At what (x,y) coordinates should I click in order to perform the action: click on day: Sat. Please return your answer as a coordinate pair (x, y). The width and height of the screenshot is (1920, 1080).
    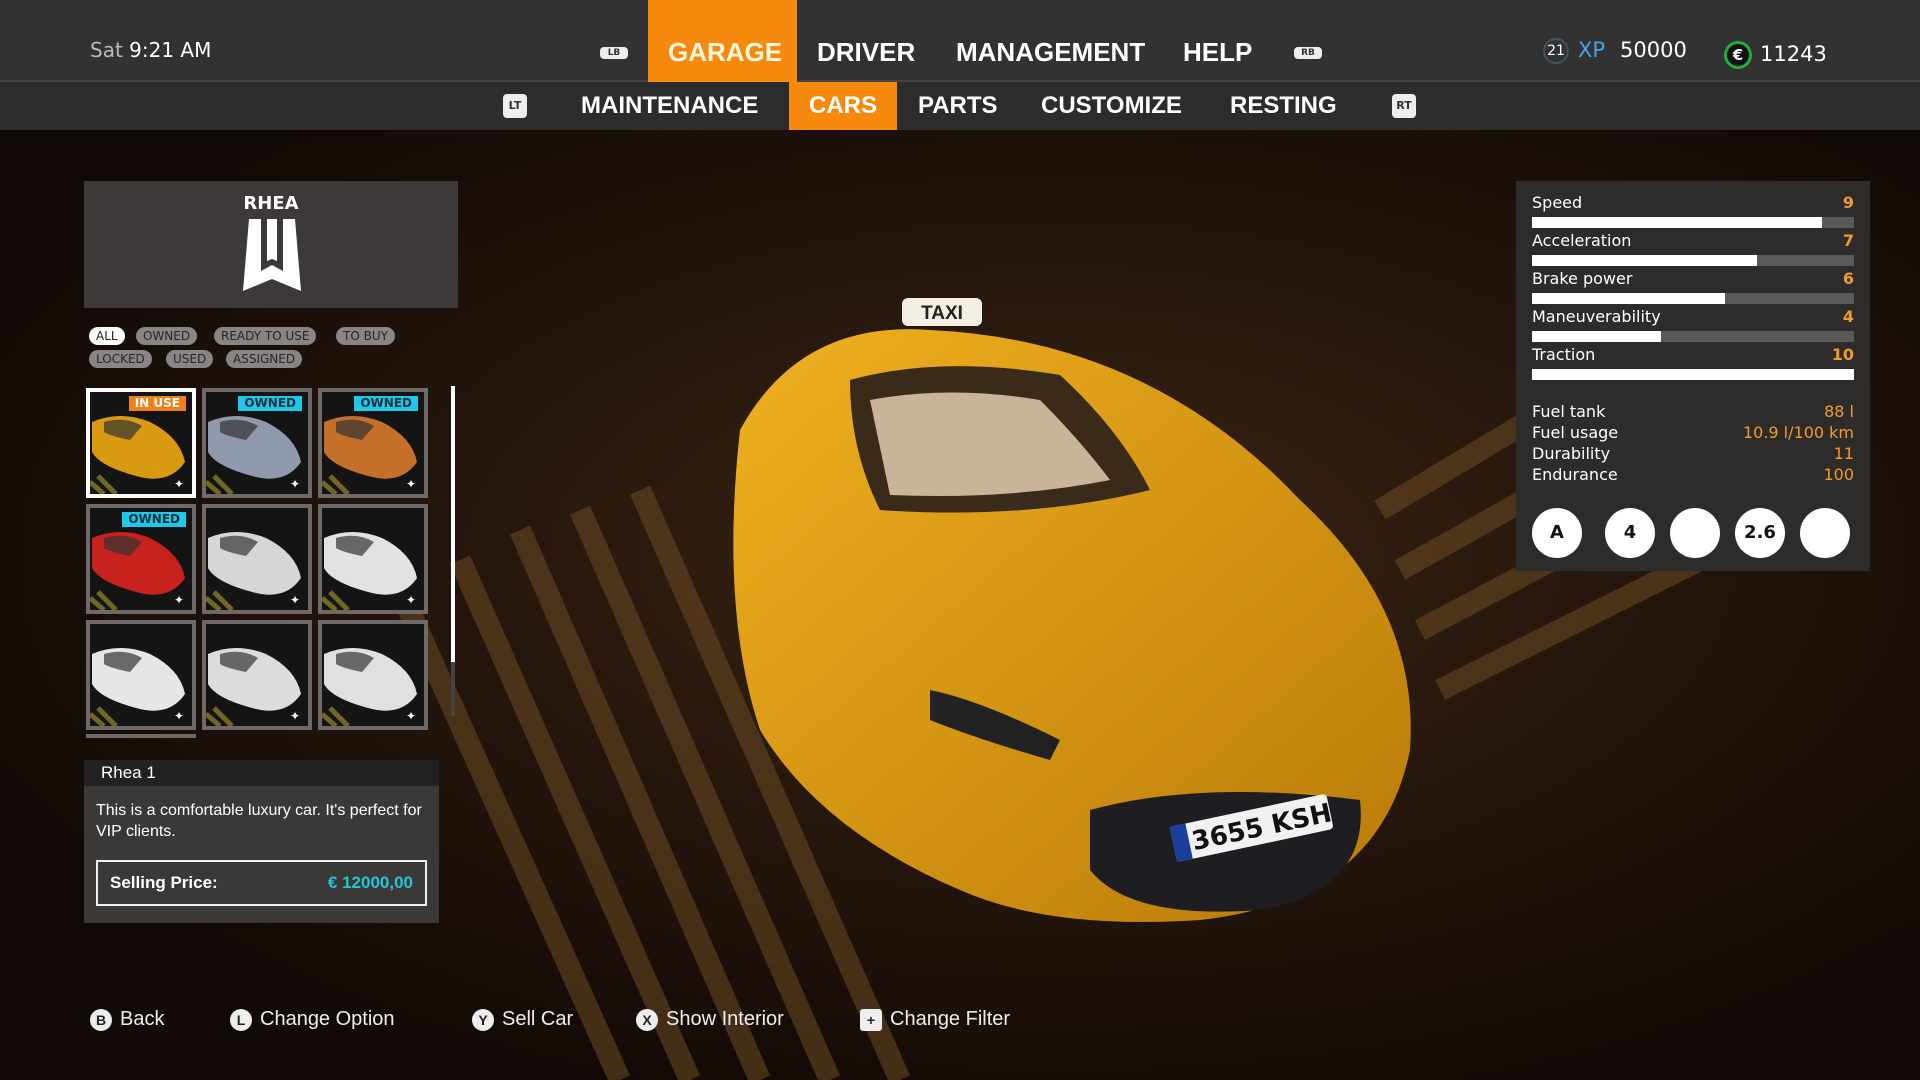
    Looking at the image, I should click on (106, 50).